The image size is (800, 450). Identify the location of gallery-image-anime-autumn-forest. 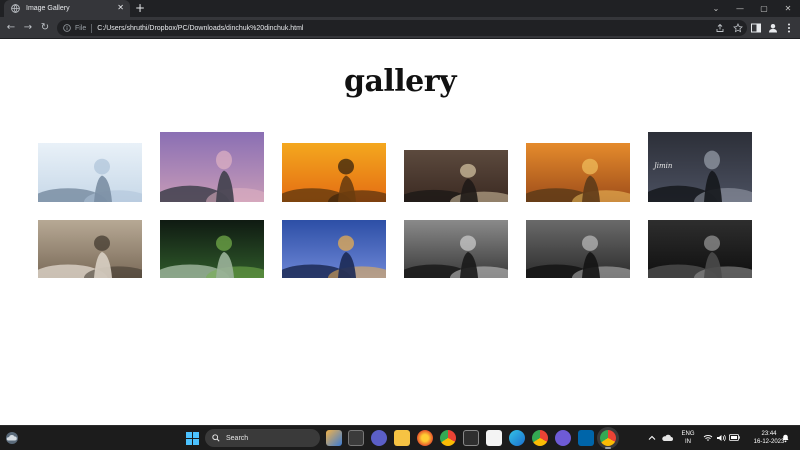
(578, 172).